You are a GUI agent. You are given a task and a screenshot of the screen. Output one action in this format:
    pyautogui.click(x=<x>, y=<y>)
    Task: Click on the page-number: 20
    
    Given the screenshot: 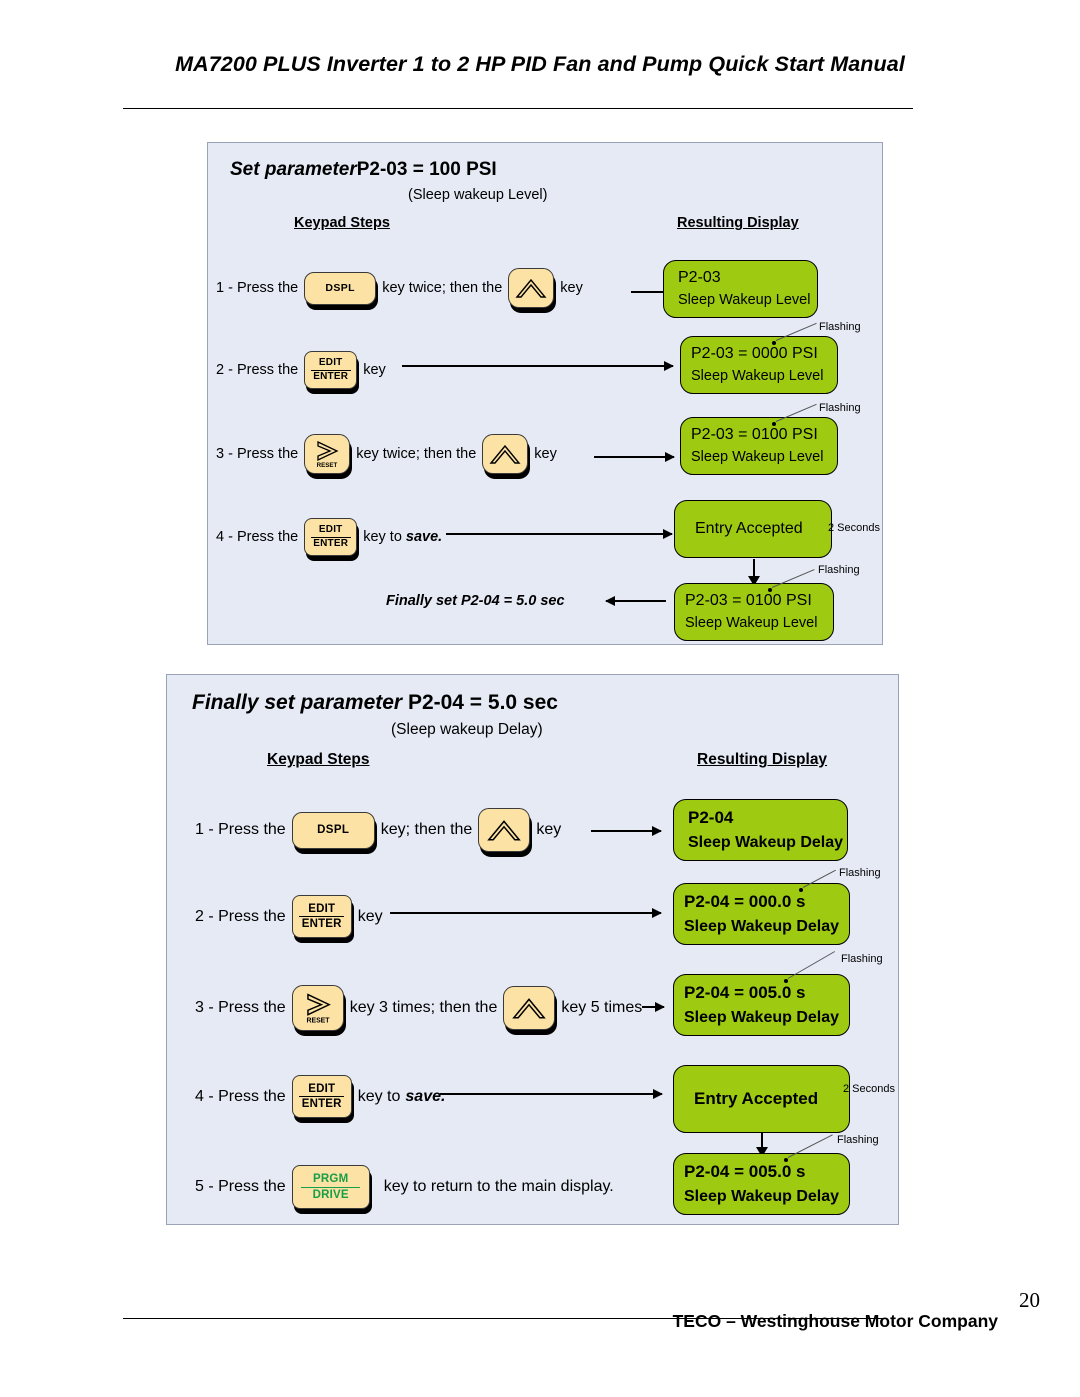 What is the action you would take?
    pyautogui.click(x=1029, y=1300)
    